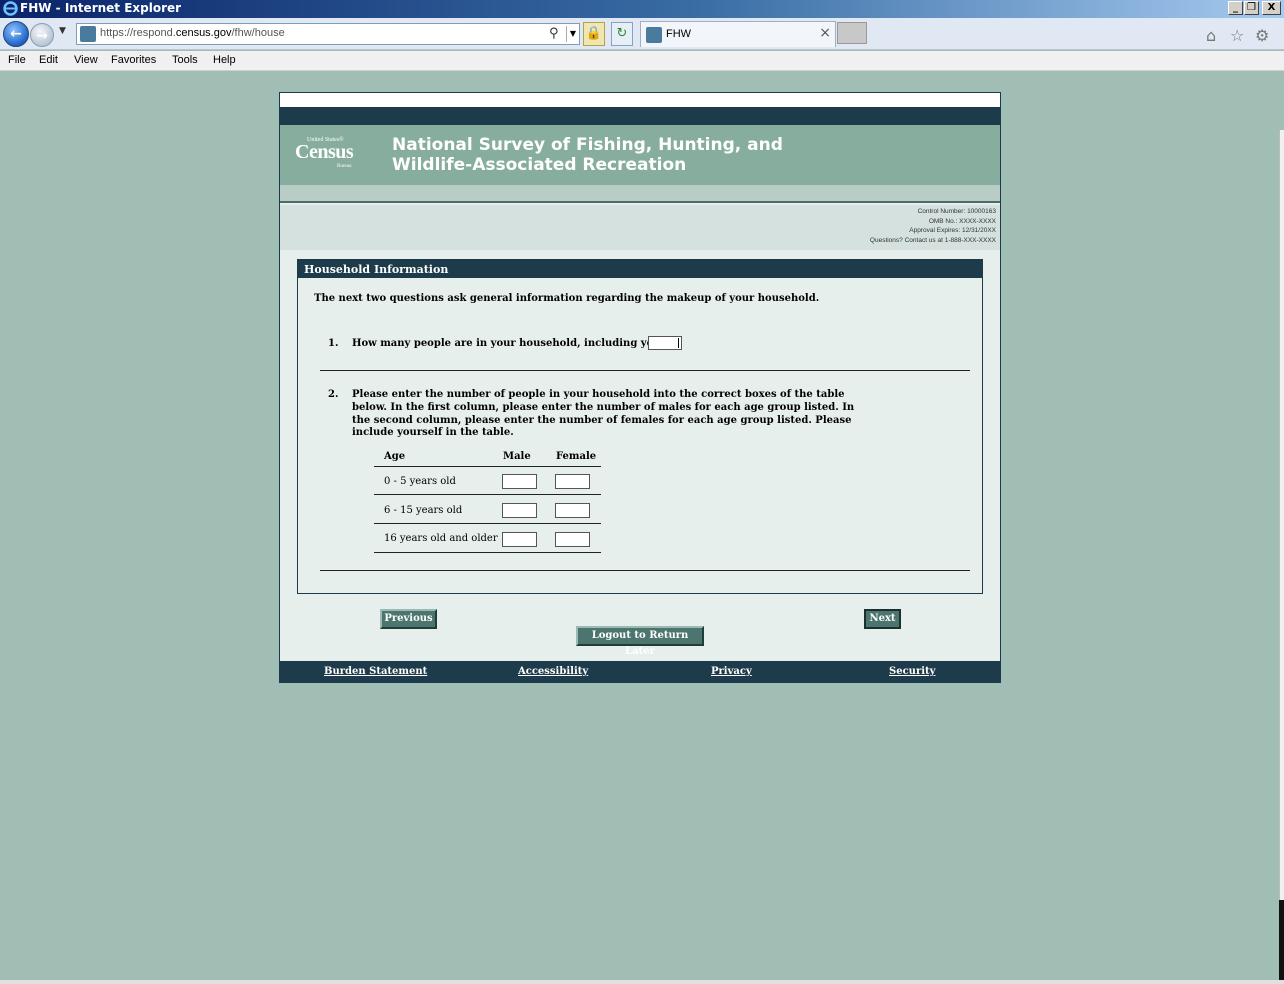  I want to click on male-0-5-input, so click(519, 481).